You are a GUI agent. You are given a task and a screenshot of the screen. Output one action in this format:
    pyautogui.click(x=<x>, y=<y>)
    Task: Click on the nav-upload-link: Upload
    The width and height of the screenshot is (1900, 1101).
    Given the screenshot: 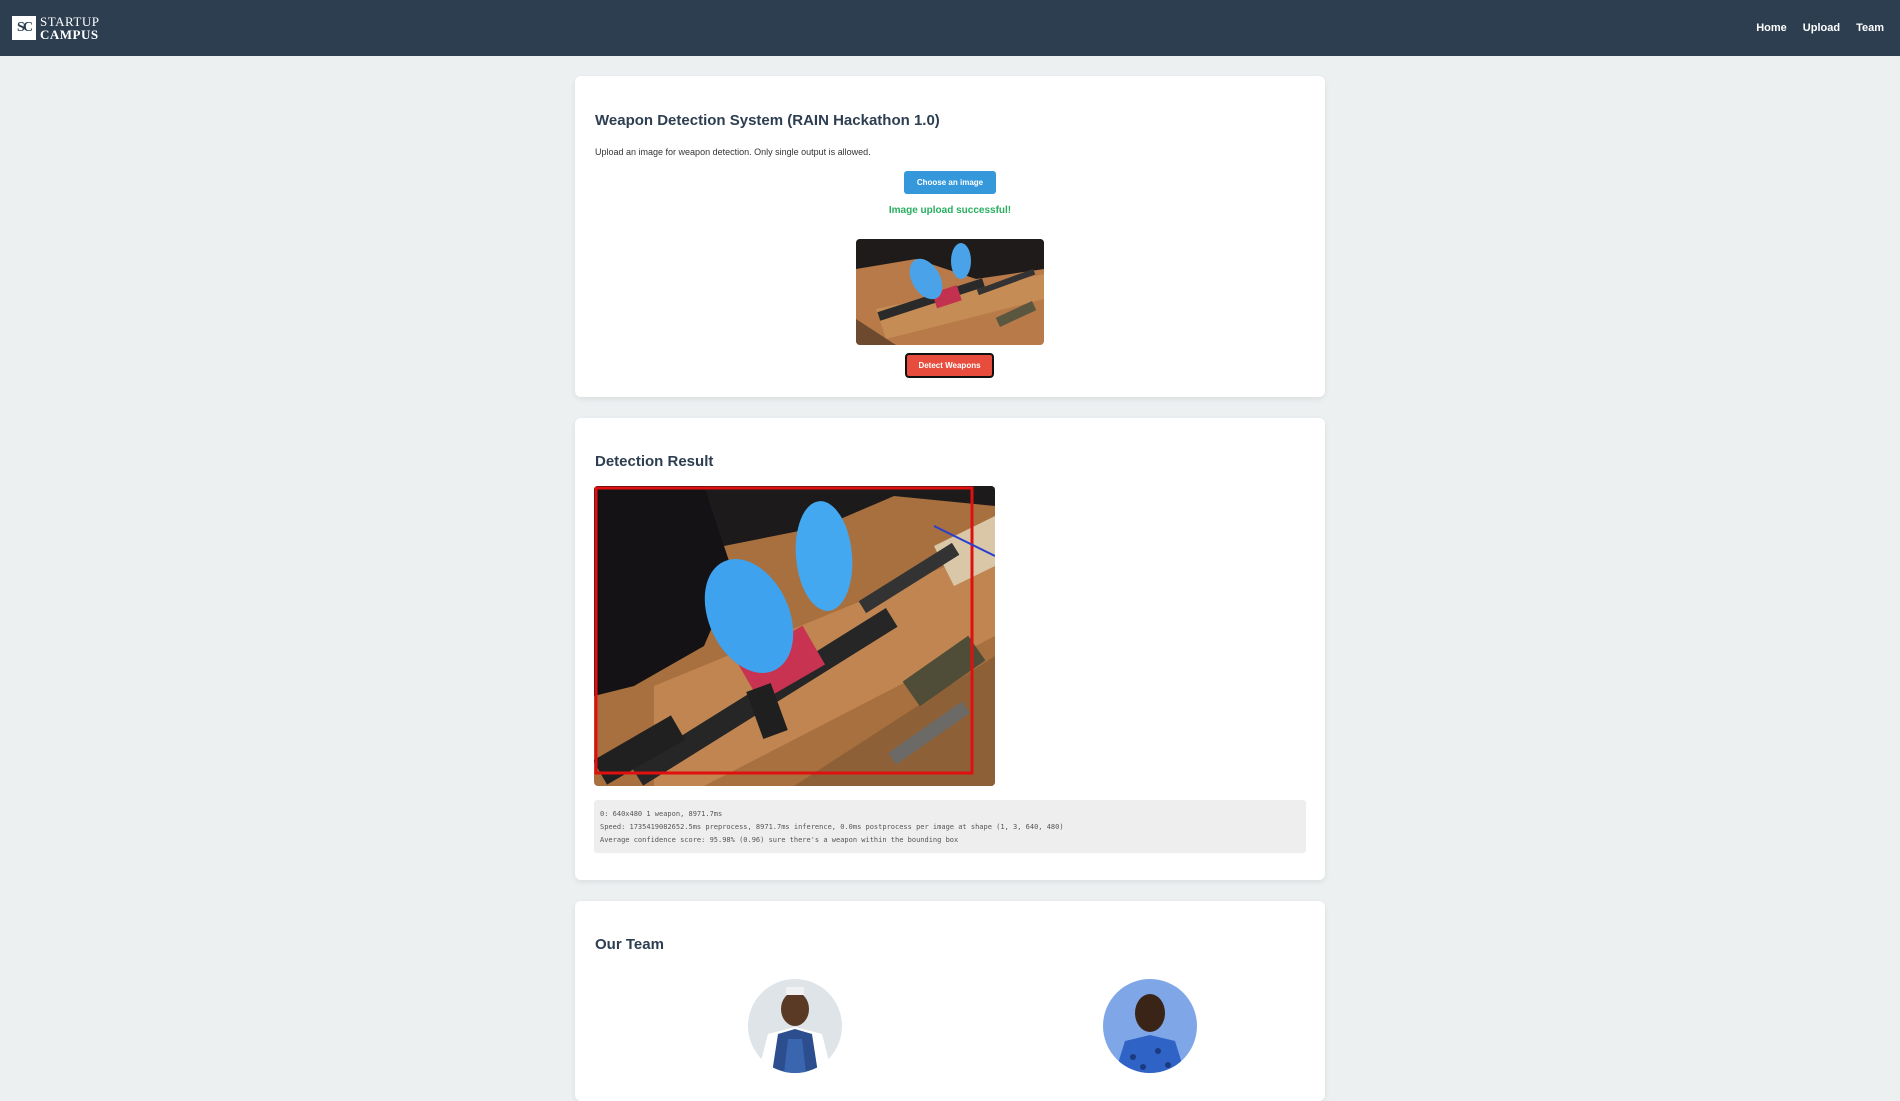 What is the action you would take?
    pyautogui.click(x=1821, y=28)
    